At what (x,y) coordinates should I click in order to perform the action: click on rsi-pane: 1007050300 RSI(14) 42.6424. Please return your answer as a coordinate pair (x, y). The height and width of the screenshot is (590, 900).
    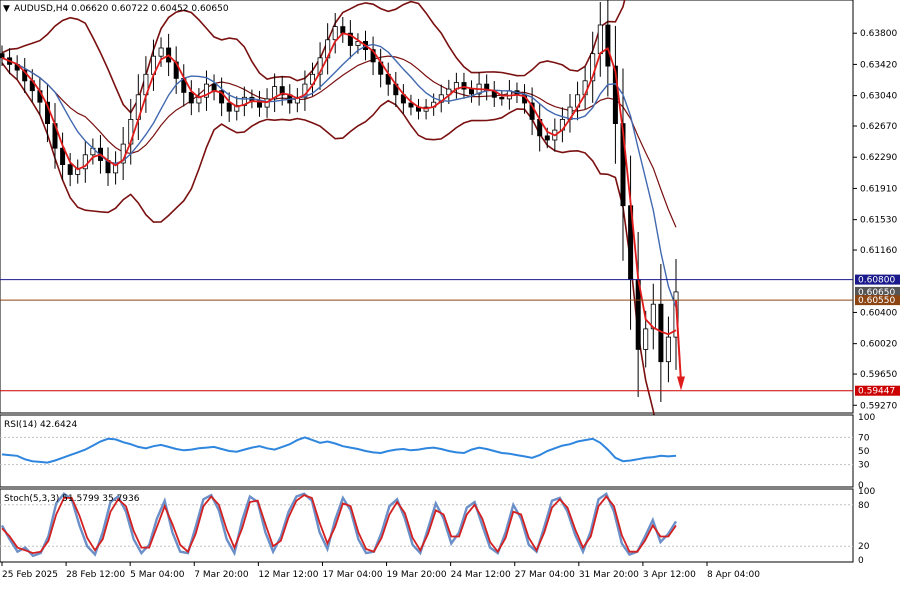
    Looking at the image, I should click on (437, 452).